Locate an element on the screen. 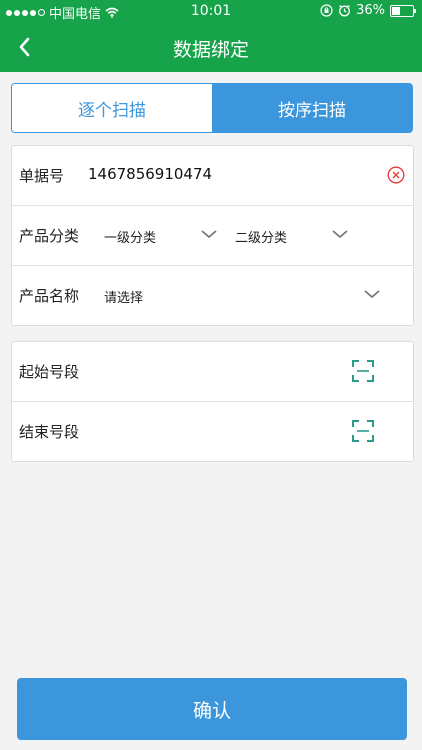  scan-mode-tabs: 逐个扫描 按序扫描 is located at coordinates (212, 108).